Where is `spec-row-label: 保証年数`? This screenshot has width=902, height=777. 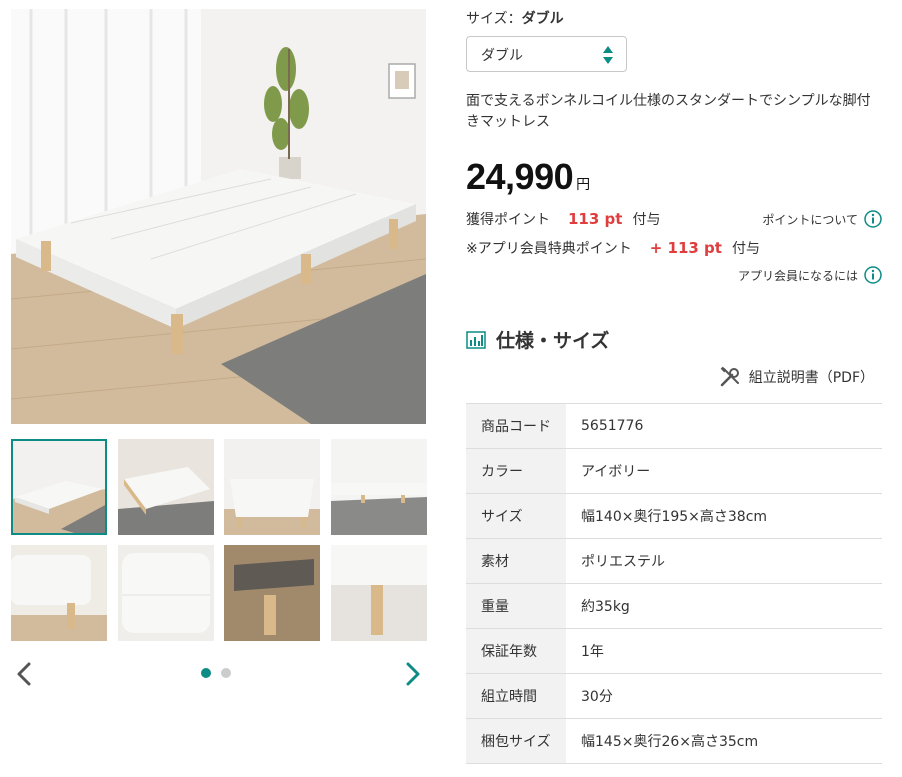
spec-row-label: 保証年数 is located at coordinates (516, 651).